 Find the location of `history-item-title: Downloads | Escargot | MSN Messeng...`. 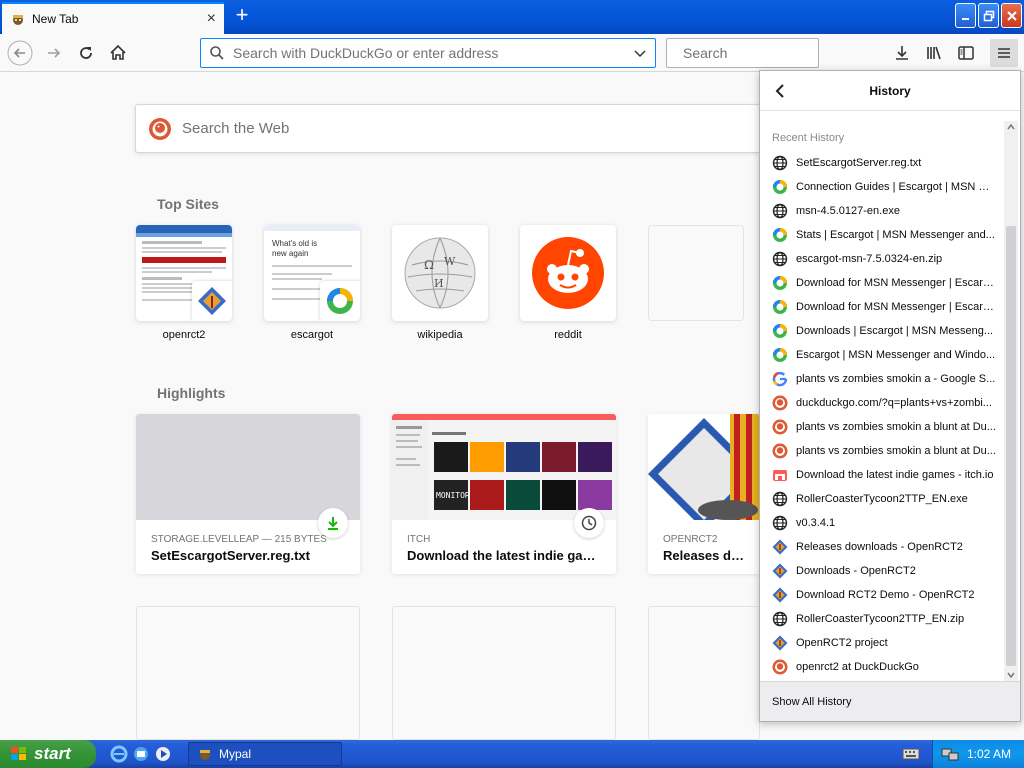

history-item-title: Downloads | Escargot | MSN Messeng... is located at coordinates (895, 331).